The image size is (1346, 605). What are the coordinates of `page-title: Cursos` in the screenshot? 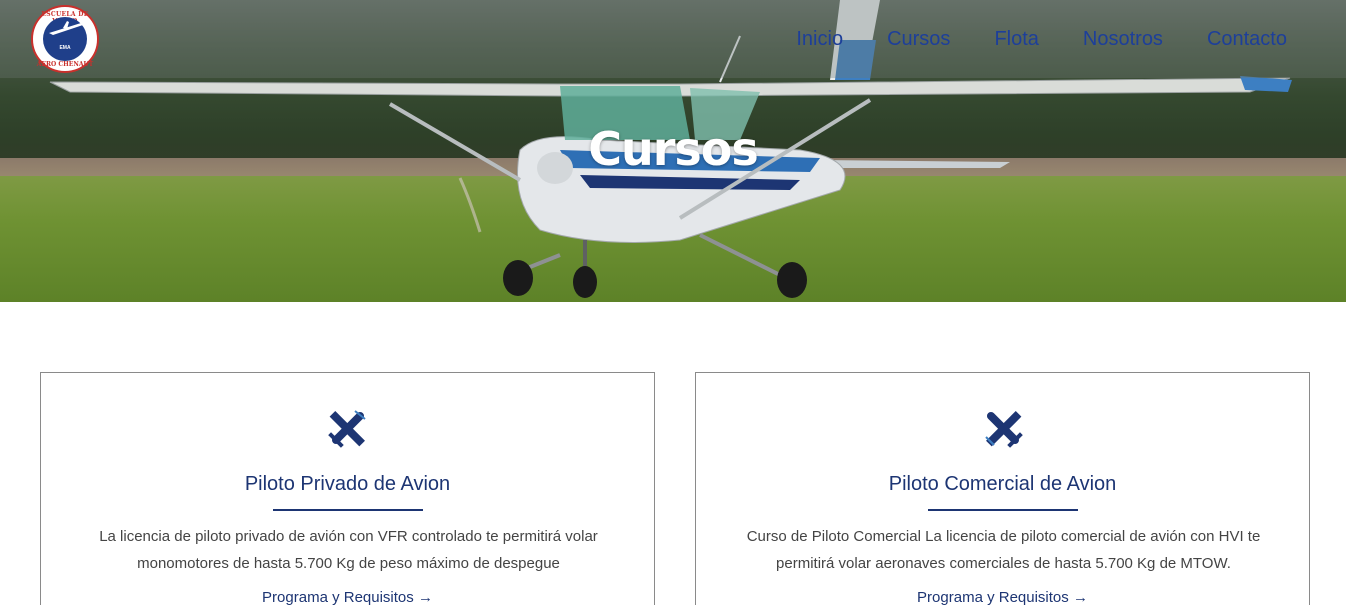 It's located at (673, 149).